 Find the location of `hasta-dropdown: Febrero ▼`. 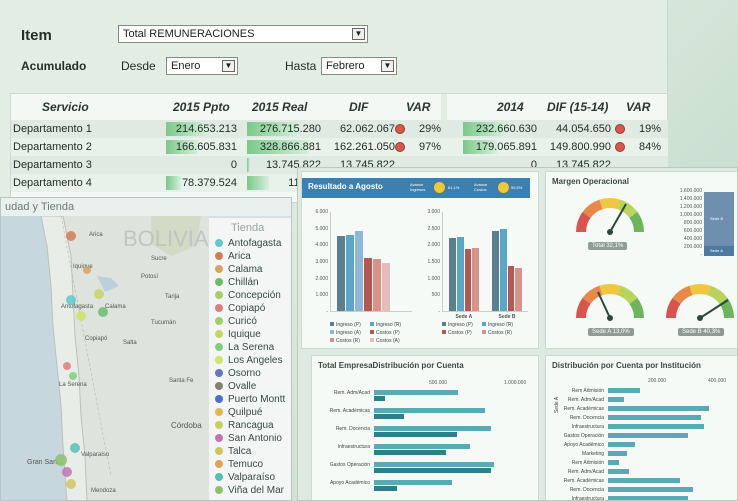

hasta-dropdown: Febrero ▼ is located at coordinates (359, 66).